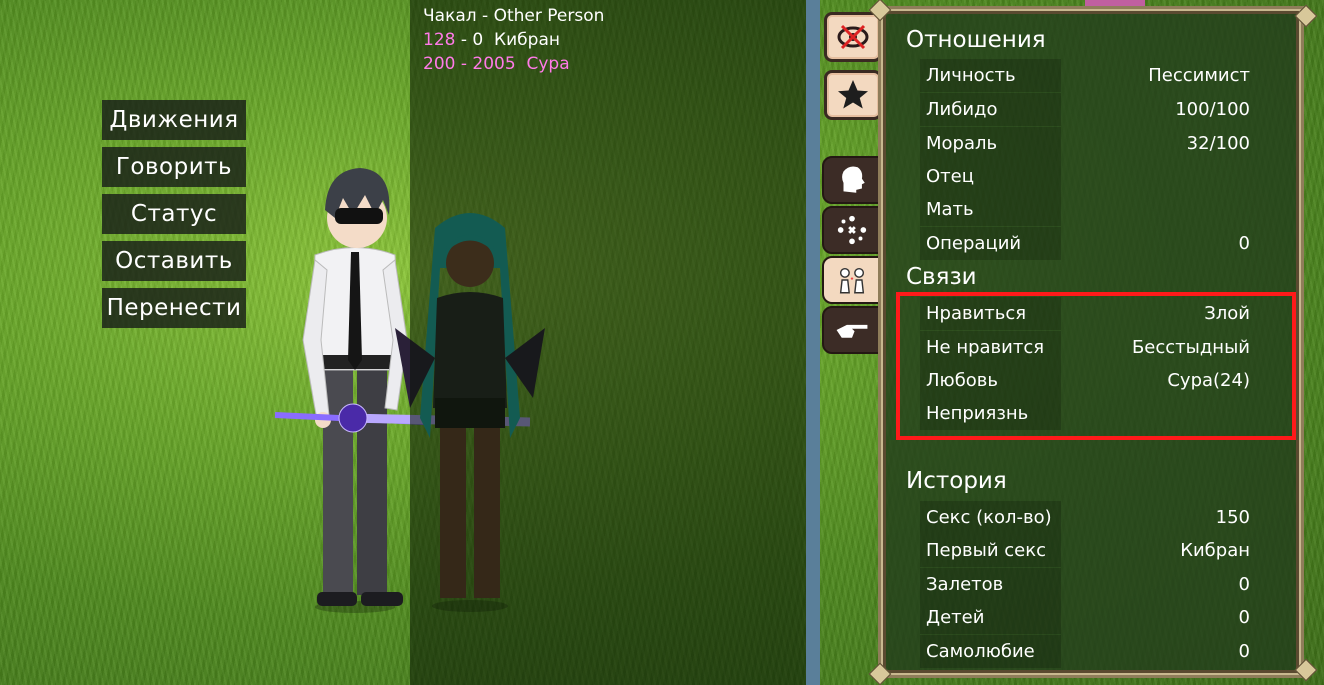 The width and height of the screenshot is (1324, 685). Describe the element at coordinates (514, 16) in the screenshot. I see `info-title: Чакал - Other Person` at that location.